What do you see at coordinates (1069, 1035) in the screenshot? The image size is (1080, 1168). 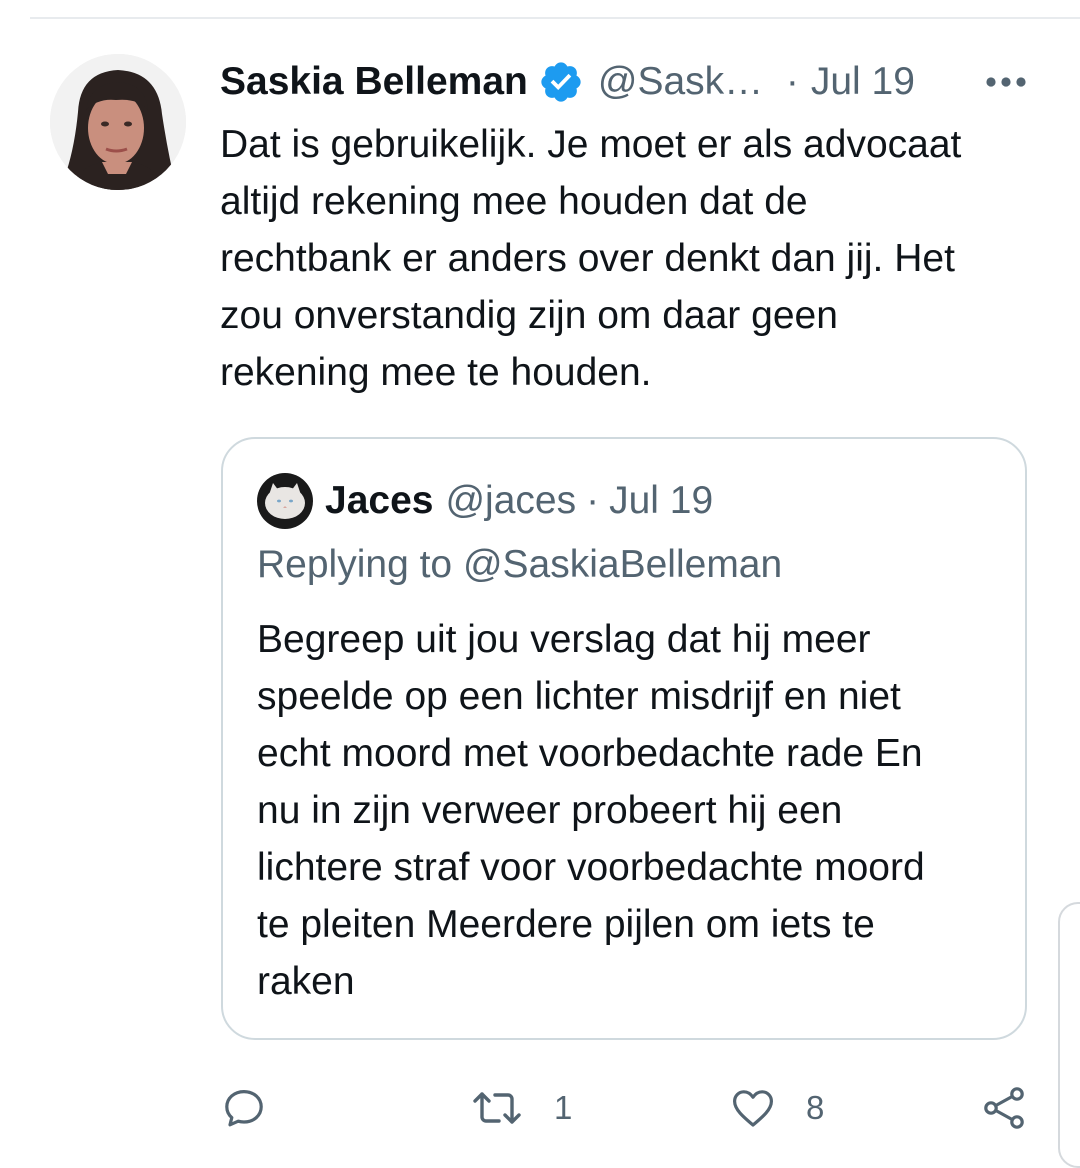 I see `scrollbar` at bounding box center [1069, 1035].